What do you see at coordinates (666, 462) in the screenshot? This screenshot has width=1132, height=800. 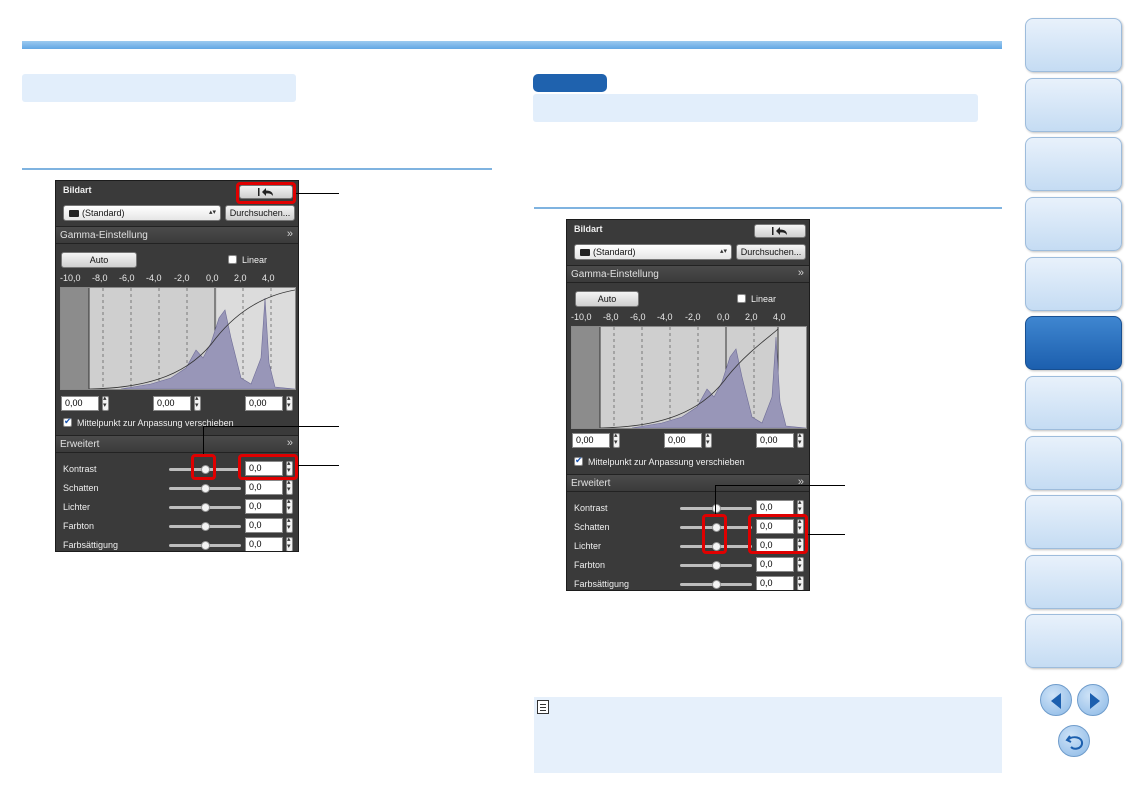 I see `midpoint-label: Mittelpunkt zur Anpassung verschieben` at bounding box center [666, 462].